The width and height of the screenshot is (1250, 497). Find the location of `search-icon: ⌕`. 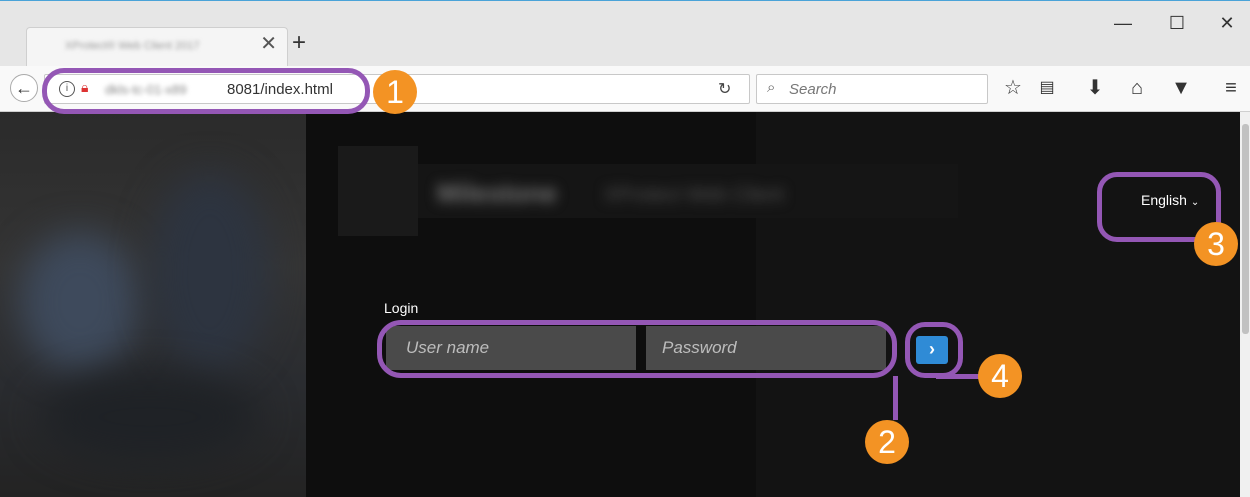

search-icon: ⌕ is located at coordinates (771, 87).